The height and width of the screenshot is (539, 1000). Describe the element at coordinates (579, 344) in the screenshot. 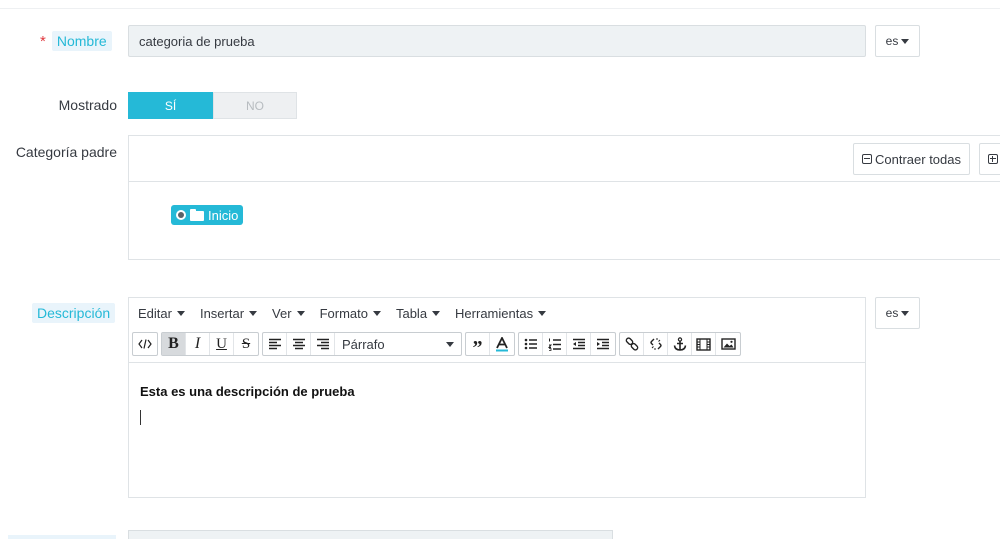

I see `outdent-icon` at that location.